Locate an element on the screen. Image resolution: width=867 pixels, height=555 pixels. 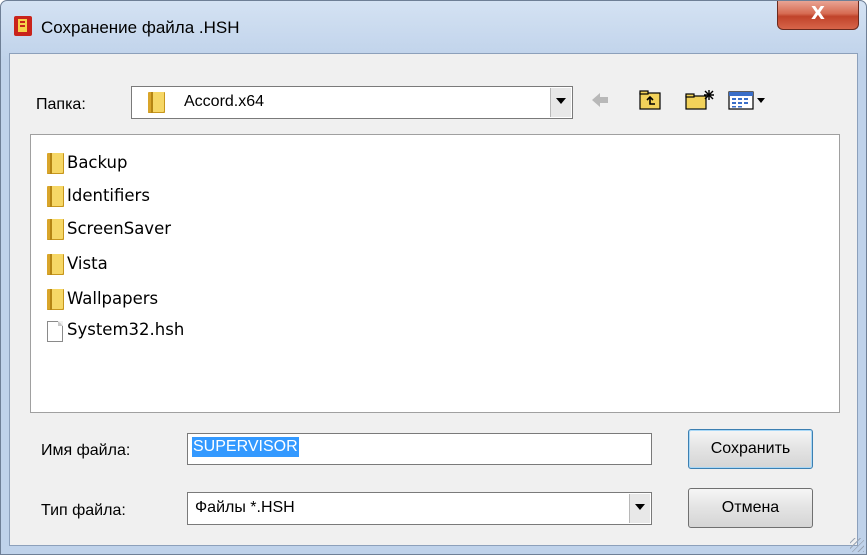
filetype-value: Файлы *.HSH is located at coordinates (245, 507).